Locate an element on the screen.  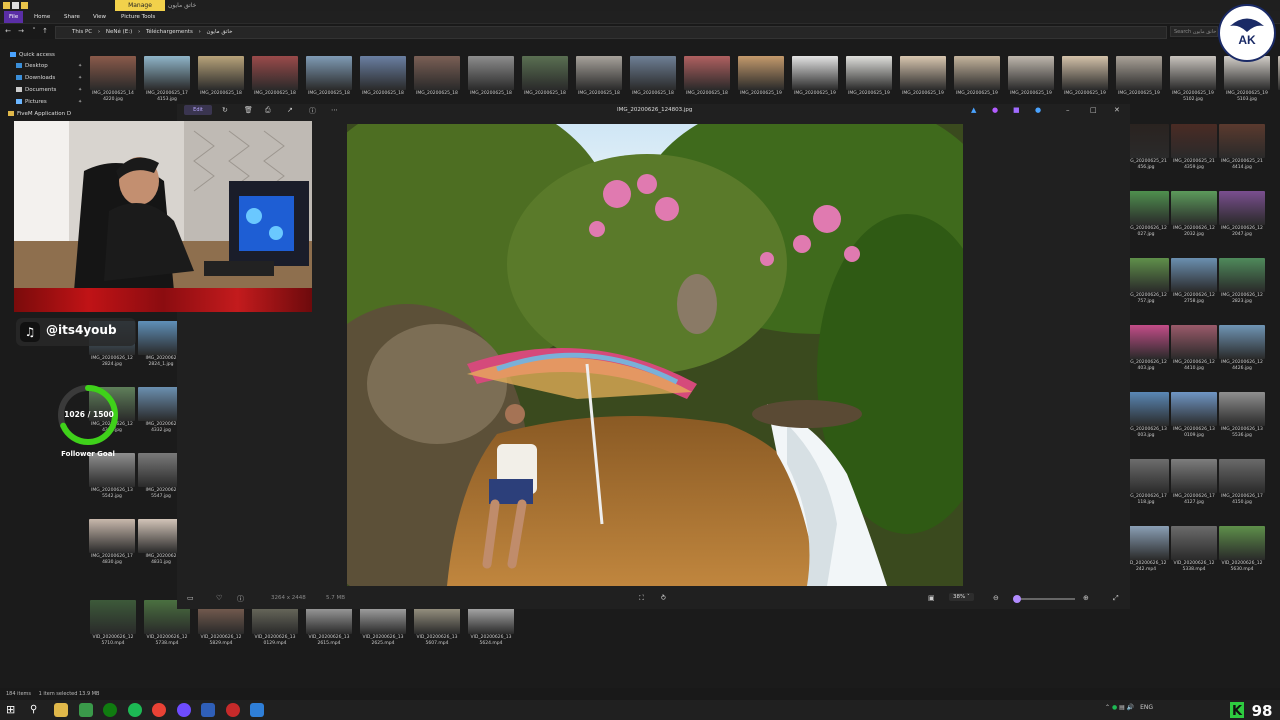
back-arrow-icon: ← is located at coordinates (8, 31).